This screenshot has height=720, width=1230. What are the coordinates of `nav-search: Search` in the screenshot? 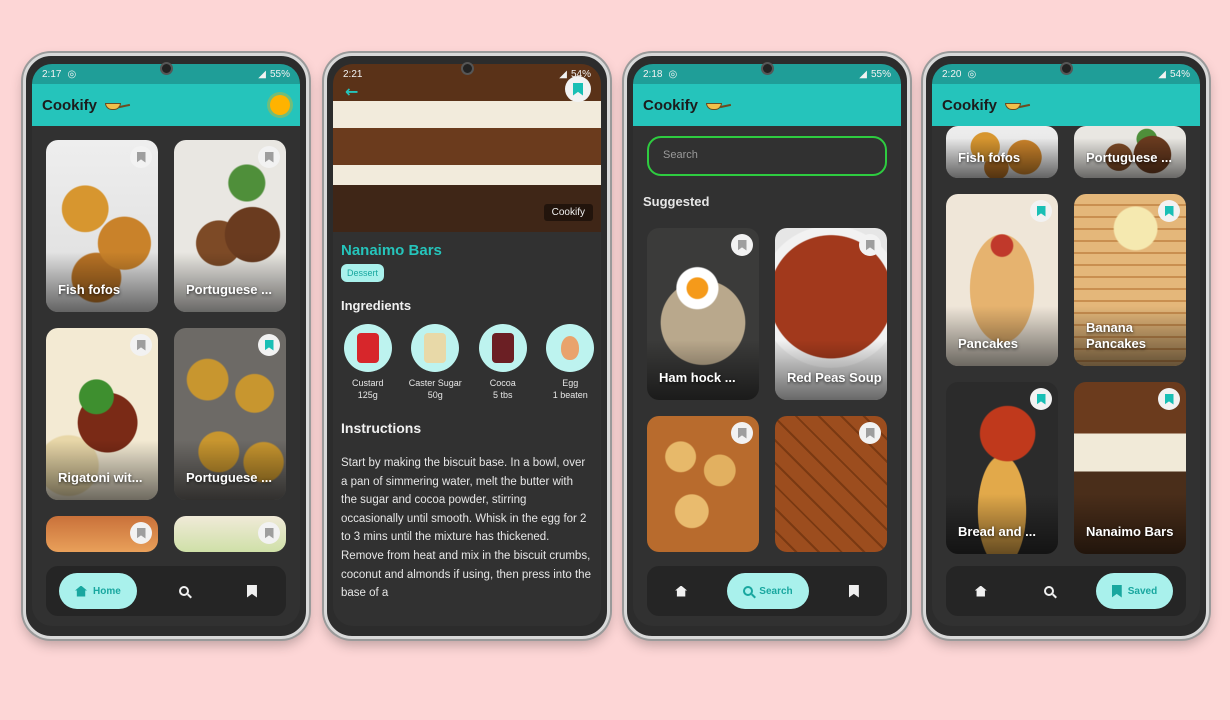 It's located at (768, 591).